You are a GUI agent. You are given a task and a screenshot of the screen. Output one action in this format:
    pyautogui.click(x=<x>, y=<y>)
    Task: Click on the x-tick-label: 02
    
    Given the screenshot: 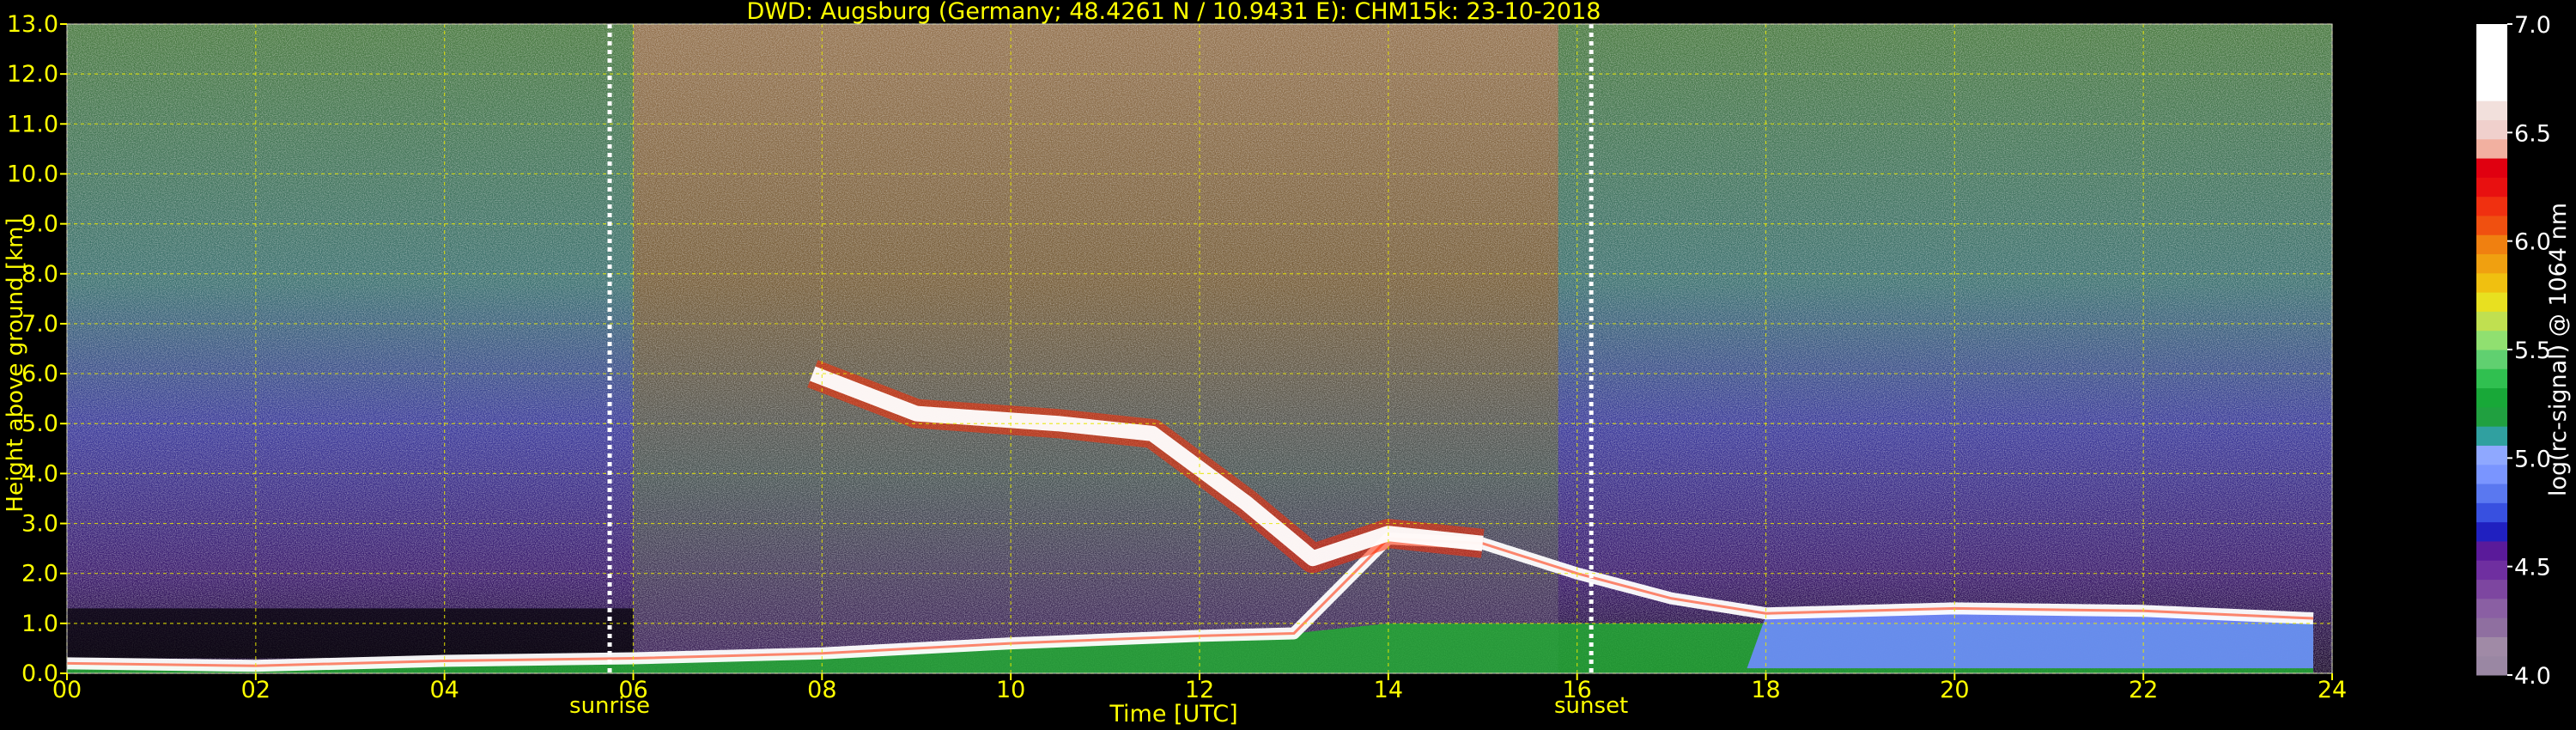 What is the action you would take?
    pyautogui.click(x=255, y=690)
    